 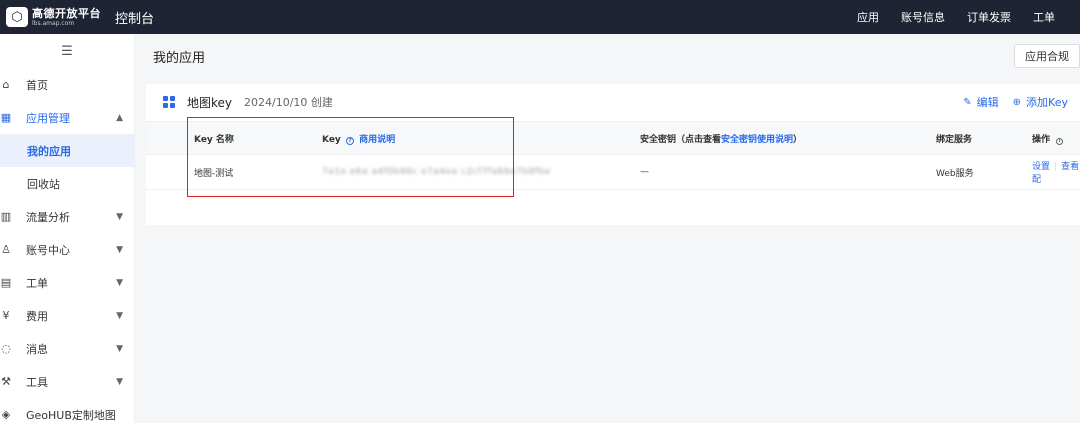 What do you see at coordinates (1044, 17) in the screenshot?
I see `top-nav-tickets: 工单` at bounding box center [1044, 17].